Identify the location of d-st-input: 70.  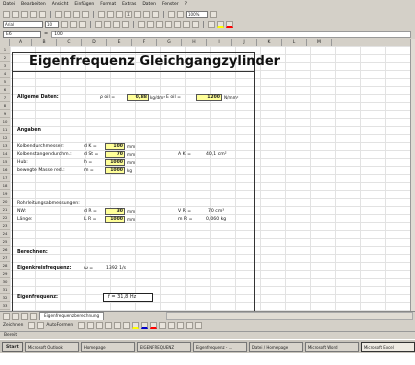
(115, 154).